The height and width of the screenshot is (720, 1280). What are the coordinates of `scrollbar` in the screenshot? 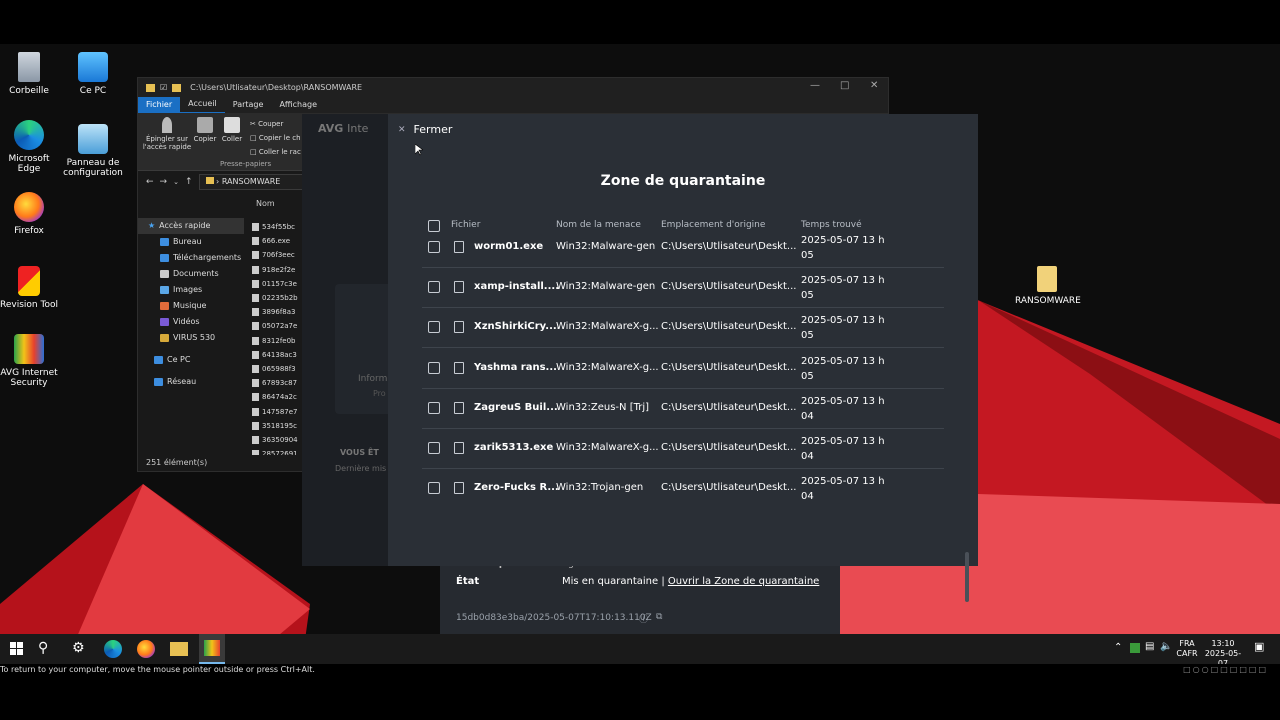 It's located at (967, 577).